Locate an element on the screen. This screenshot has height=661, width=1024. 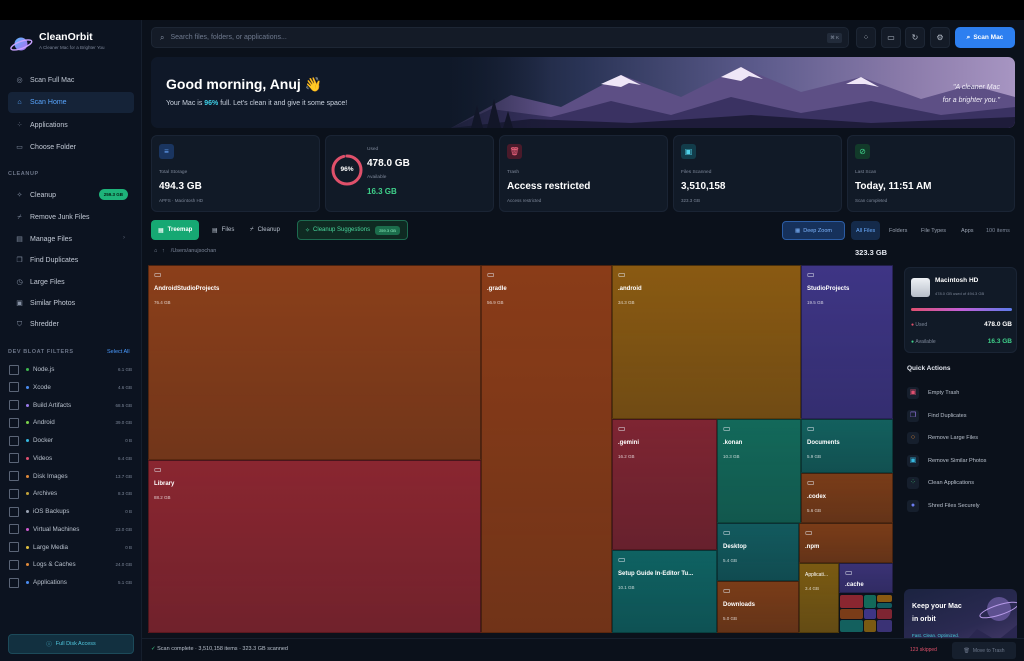
filter-file-types: File Types is located at coordinates (933, 230).